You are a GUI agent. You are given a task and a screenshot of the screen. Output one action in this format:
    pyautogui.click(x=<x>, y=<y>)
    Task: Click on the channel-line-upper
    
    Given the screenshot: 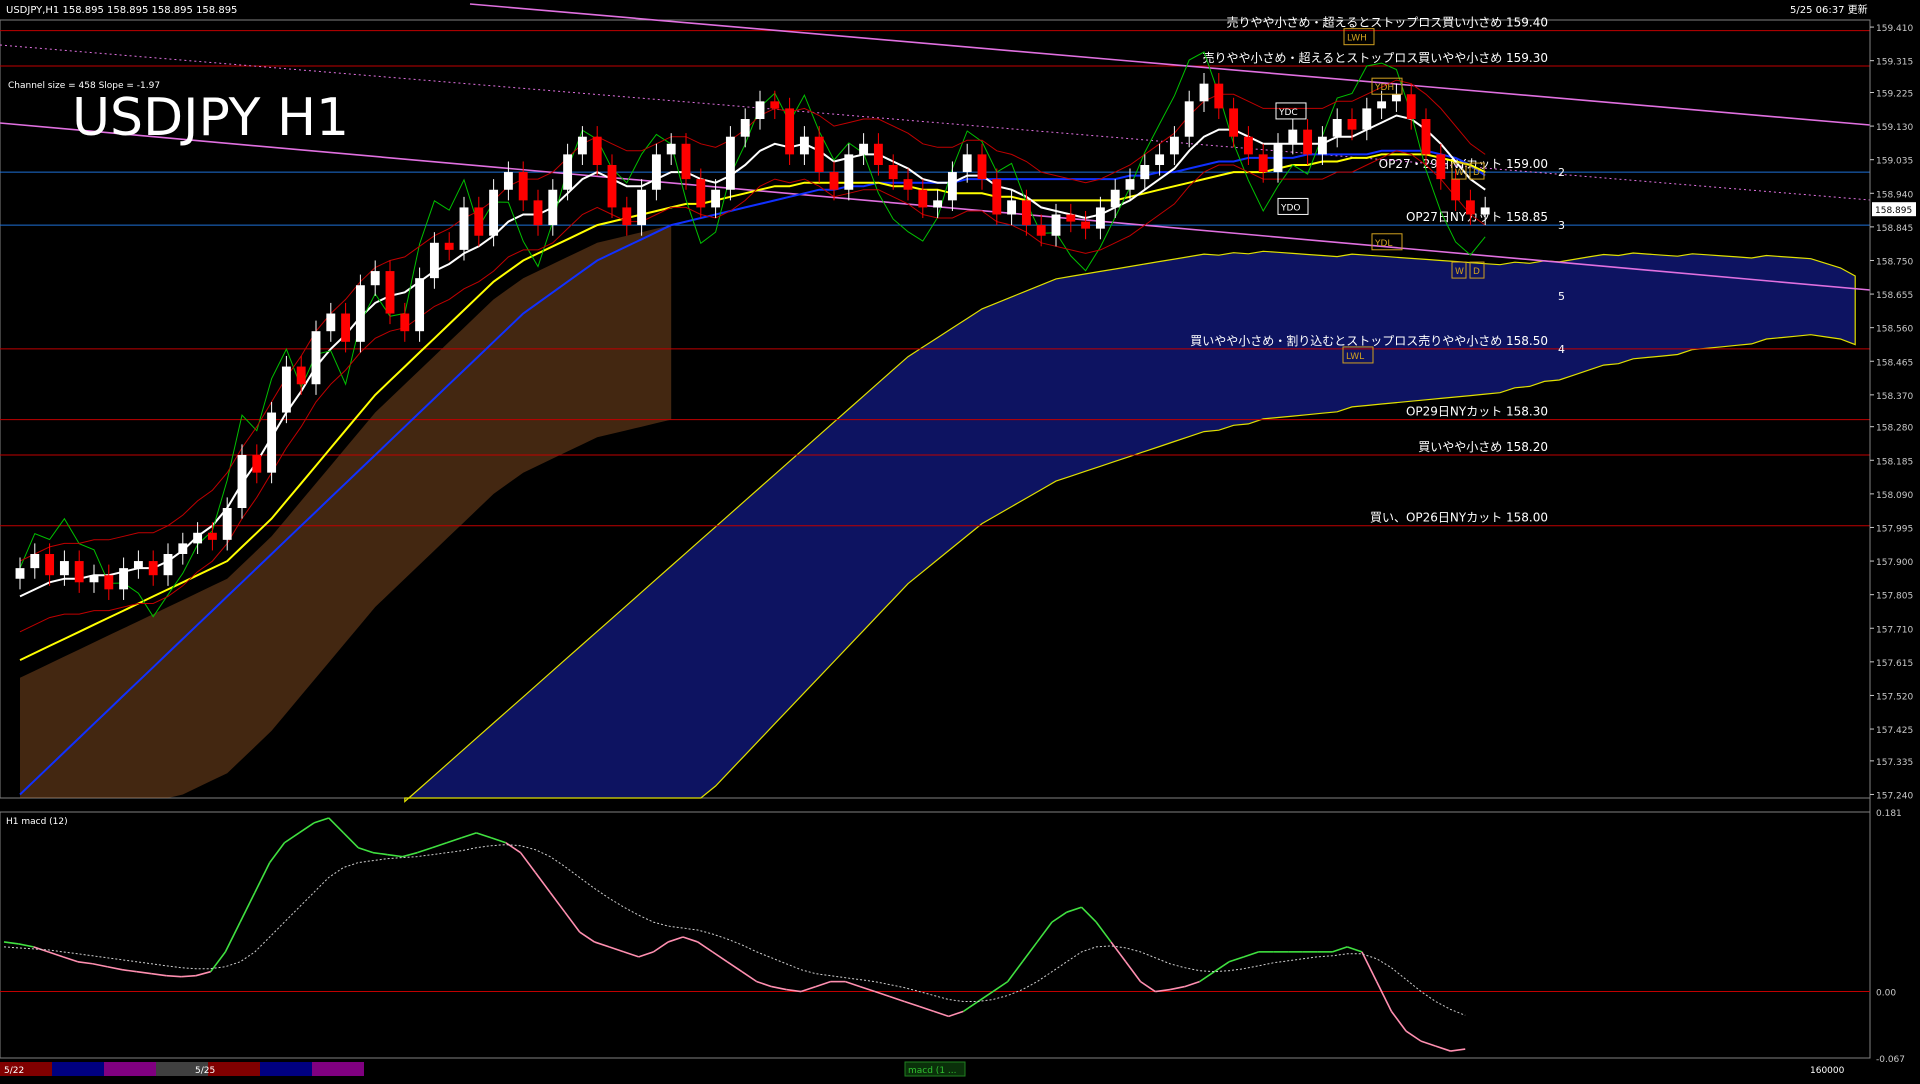 What is the action you would take?
    pyautogui.click(x=1170, y=64)
    